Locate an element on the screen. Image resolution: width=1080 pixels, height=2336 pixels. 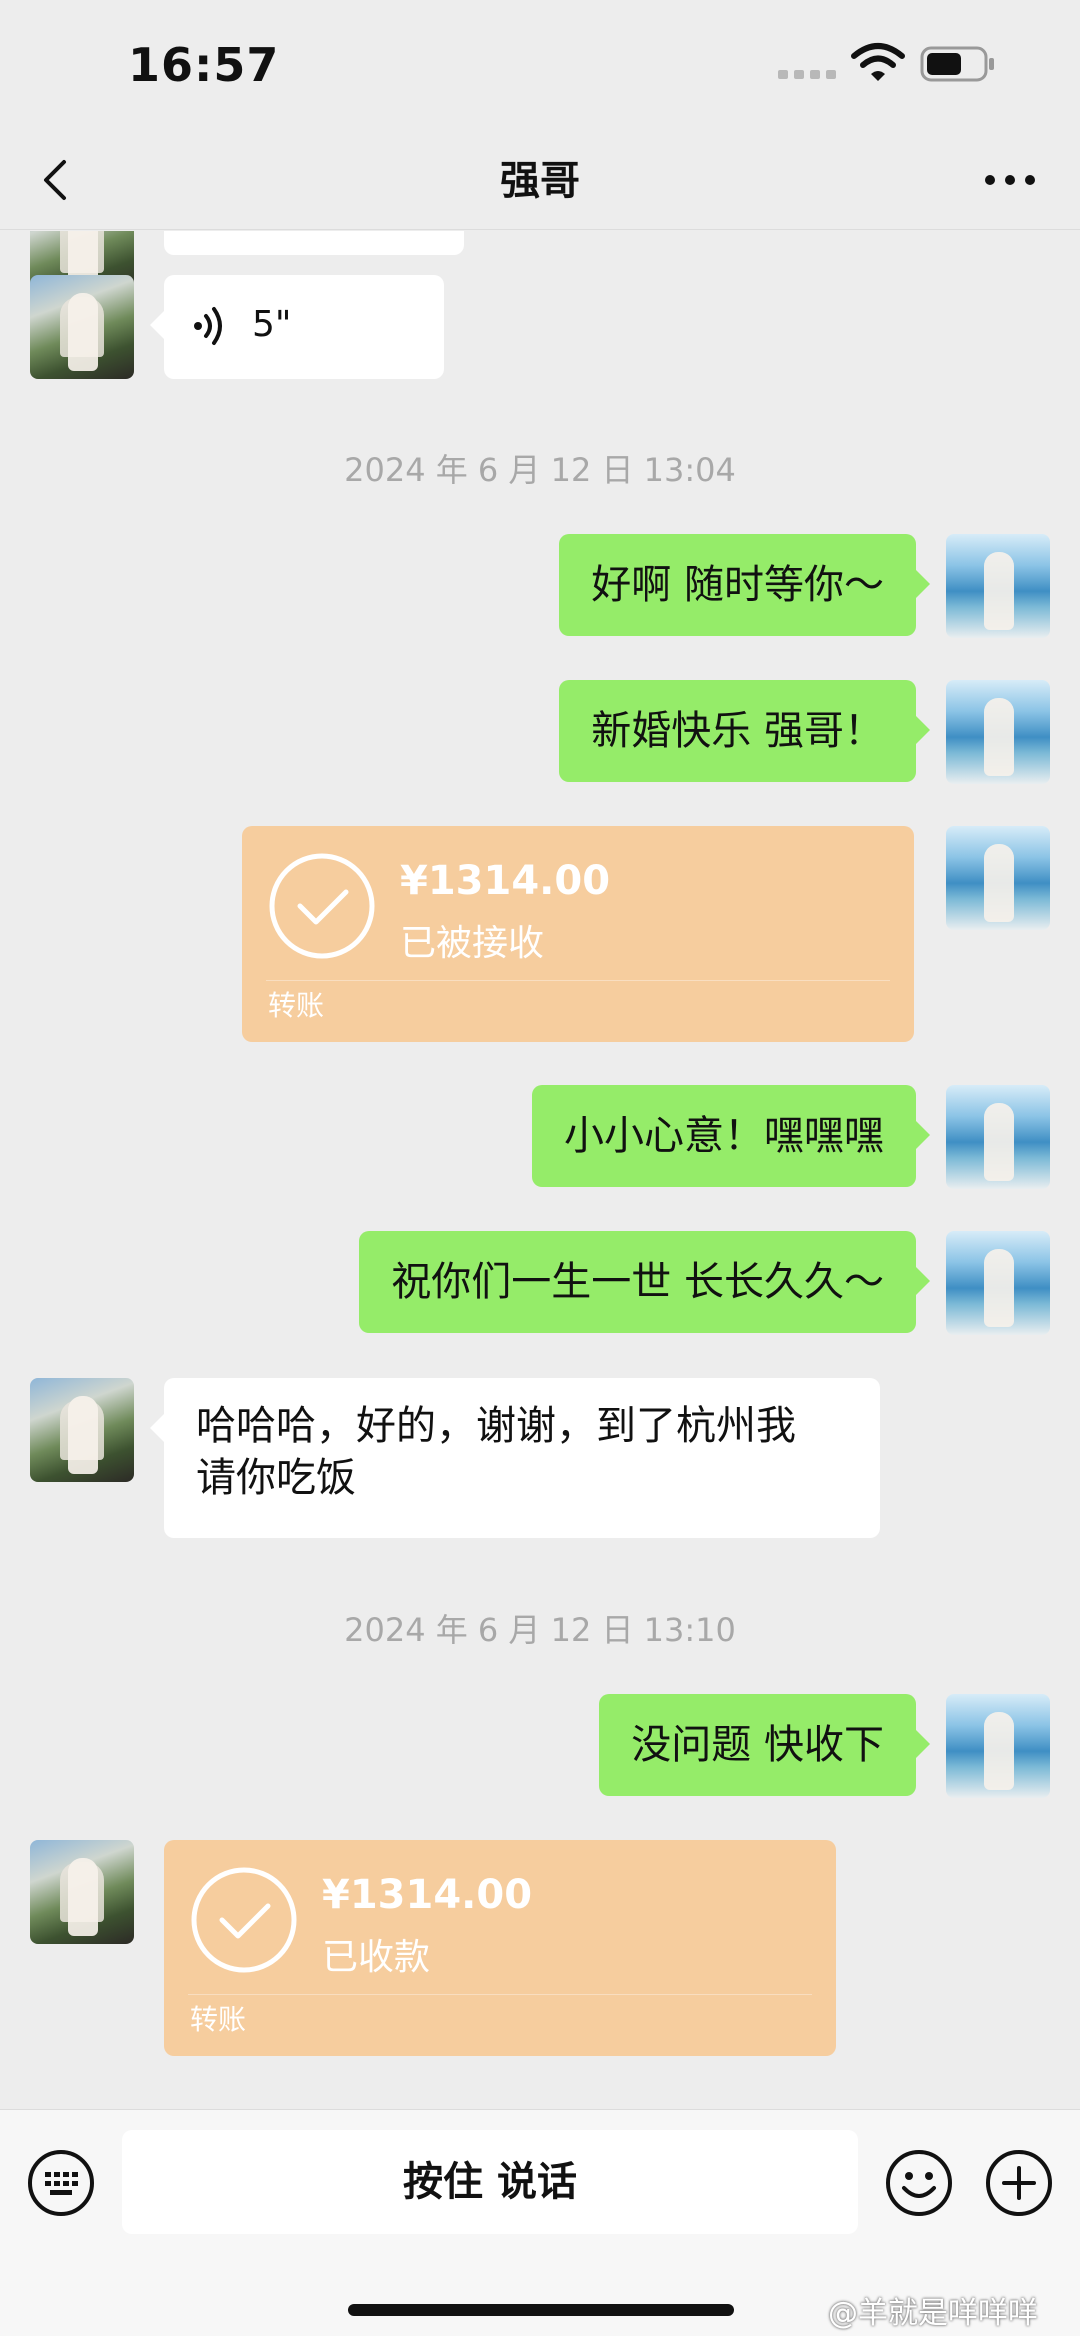
keyboard-icon is located at coordinates (61, 2183).